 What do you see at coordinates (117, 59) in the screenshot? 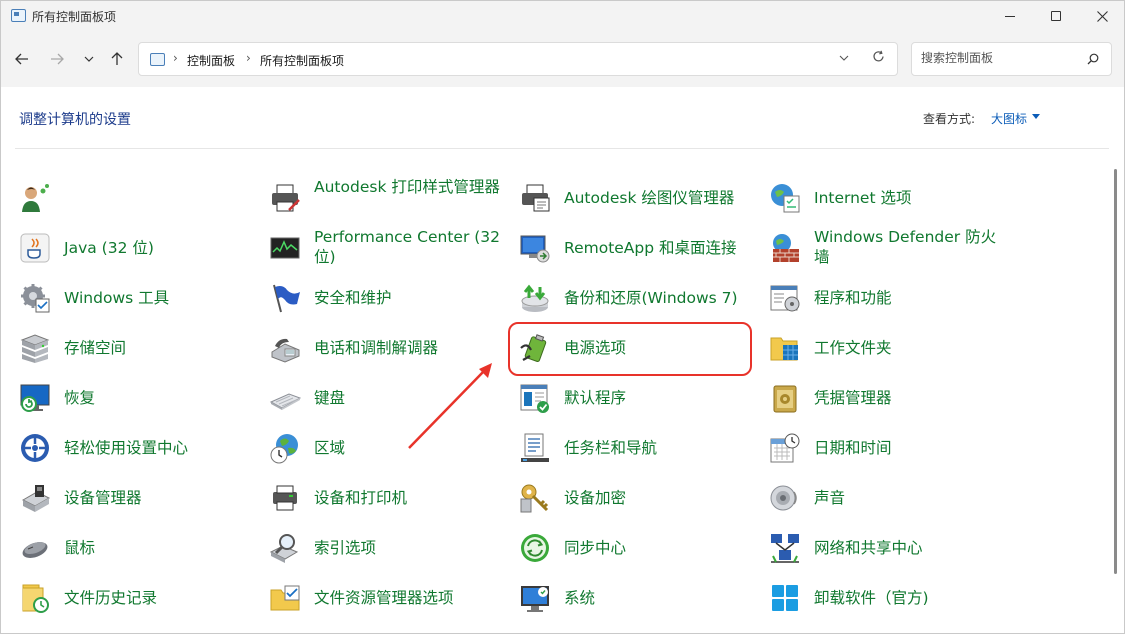
I see `up-button` at bounding box center [117, 59].